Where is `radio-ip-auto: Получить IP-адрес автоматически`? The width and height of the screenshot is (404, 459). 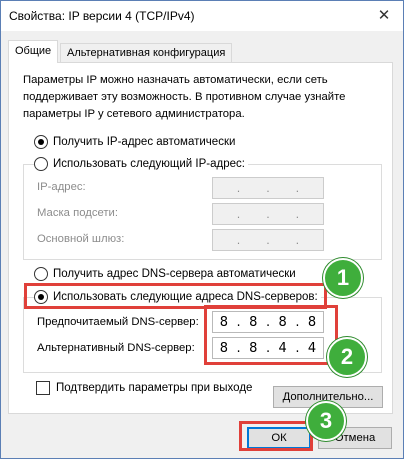
radio-ip-auto: Получить IP-адрес автоматически is located at coordinates (134, 142).